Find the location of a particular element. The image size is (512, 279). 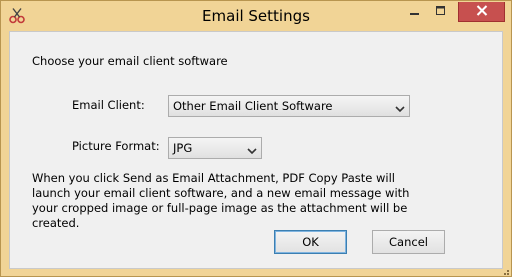

close-button is located at coordinates (481, 12).